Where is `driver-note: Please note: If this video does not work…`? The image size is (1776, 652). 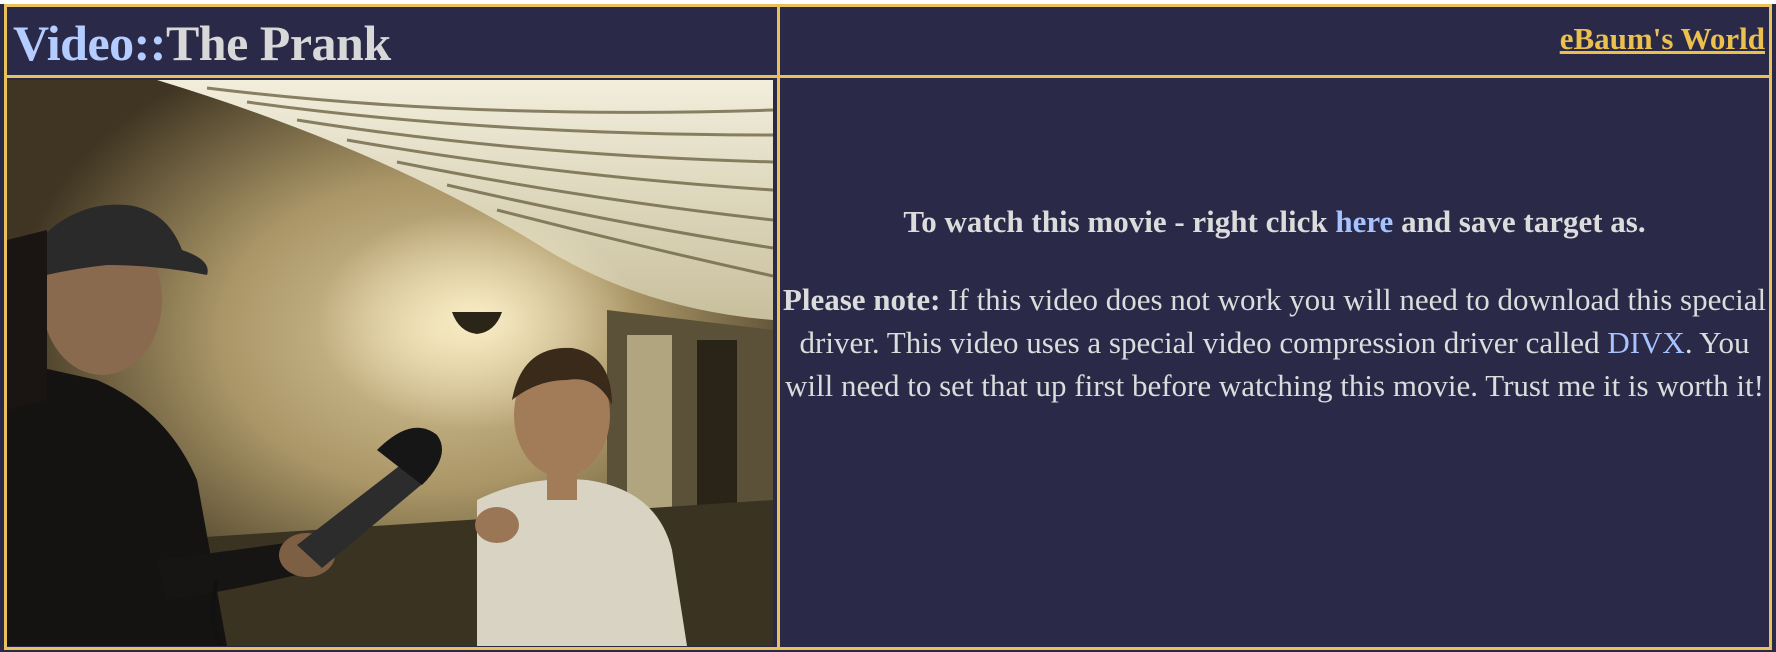
driver-note: Please note: If this video does not work… is located at coordinates (1274, 342).